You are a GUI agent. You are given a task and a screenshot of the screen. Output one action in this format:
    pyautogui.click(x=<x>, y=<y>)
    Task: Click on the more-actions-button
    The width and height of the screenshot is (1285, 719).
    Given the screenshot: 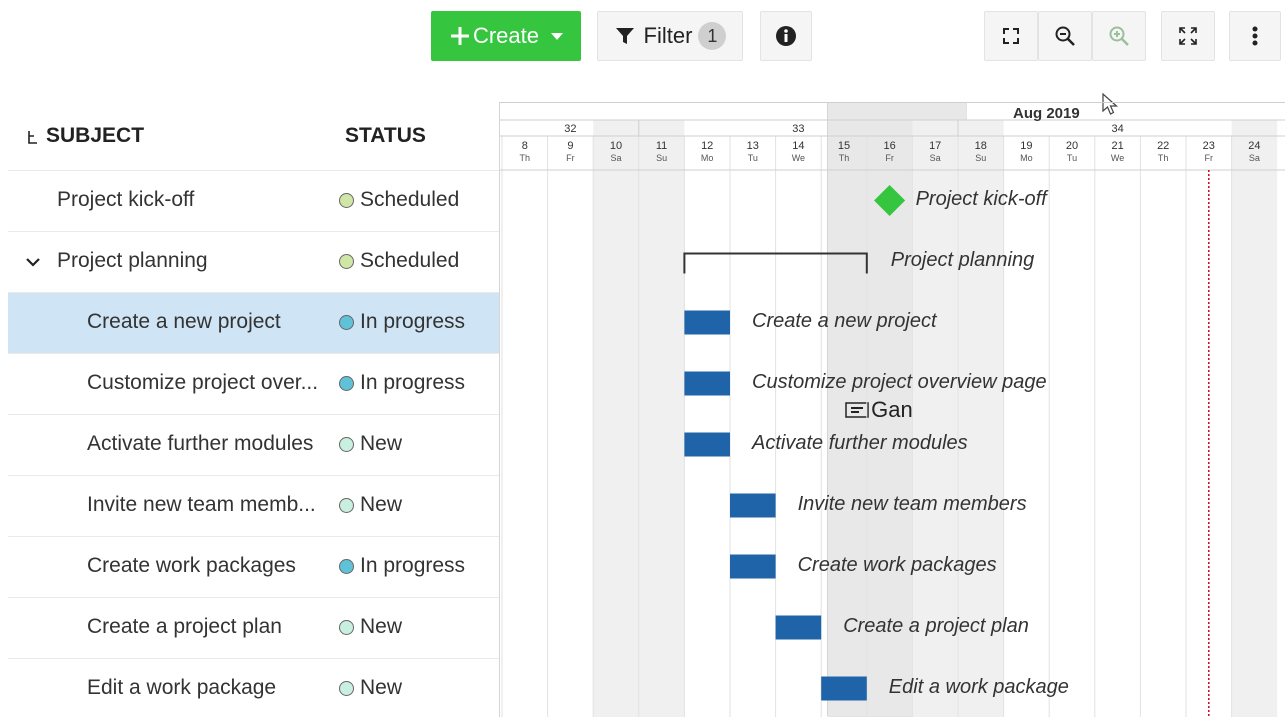 What is the action you would take?
    pyautogui.click(x=1255, y=36)
    